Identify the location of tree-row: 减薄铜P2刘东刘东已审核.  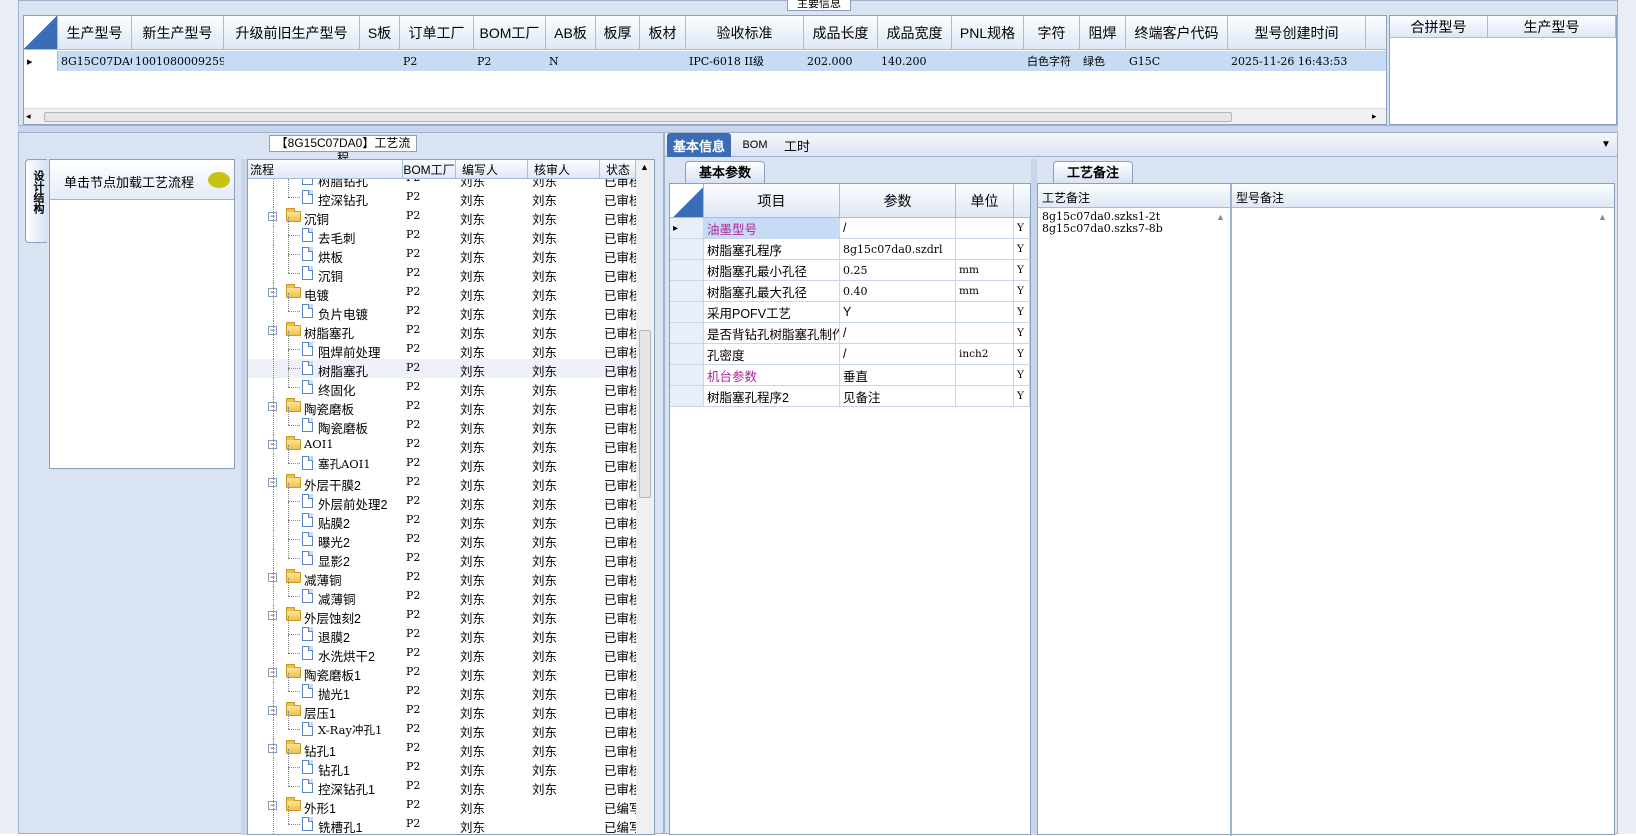
(442, 592).